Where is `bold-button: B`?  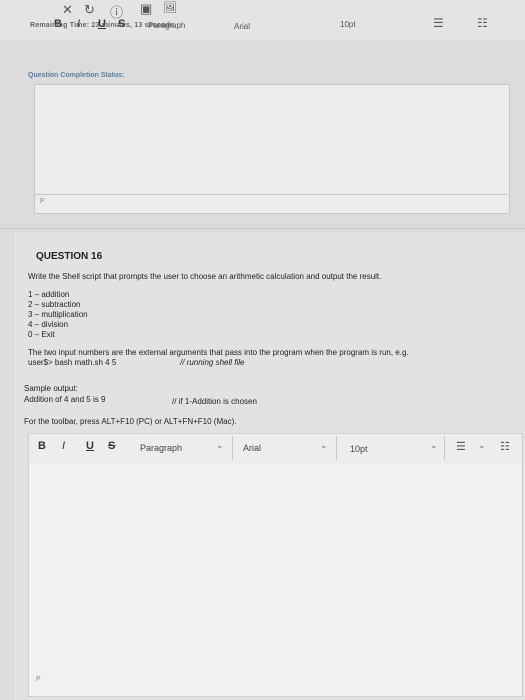 bold-button: B is located at coordinates (42, 446).